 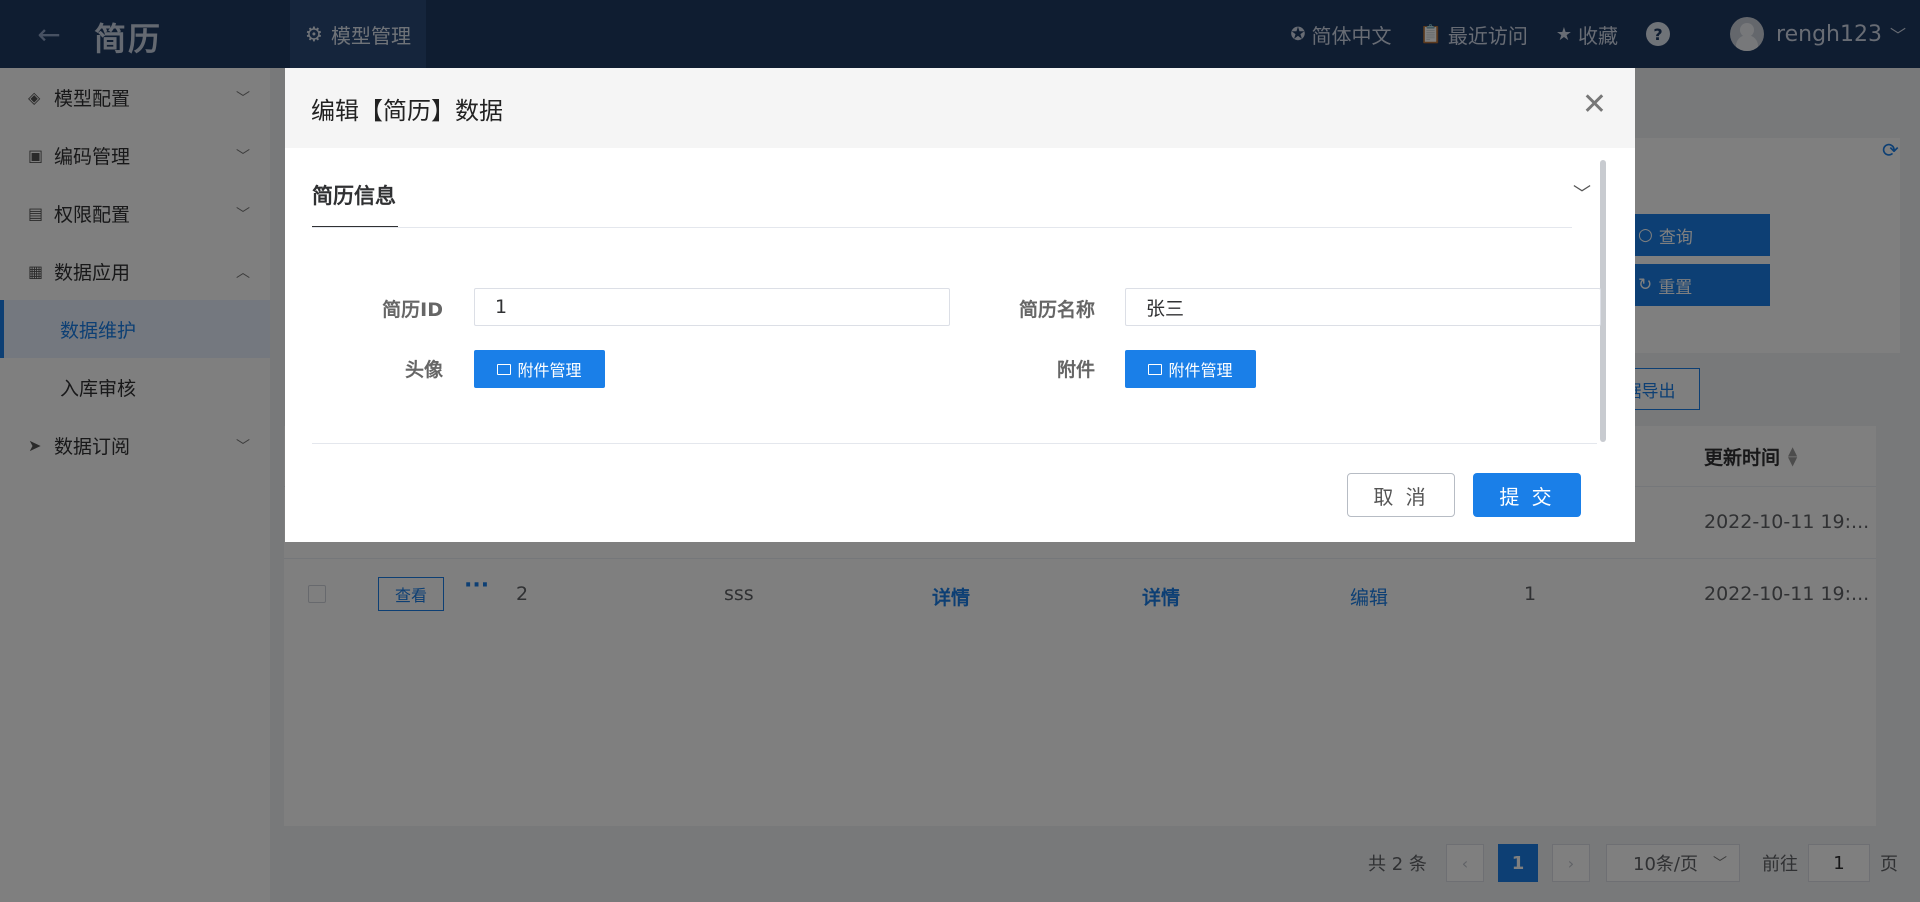 I want to click on dialog-title: 编辑【简历】数据, so click(x=407, y=111).